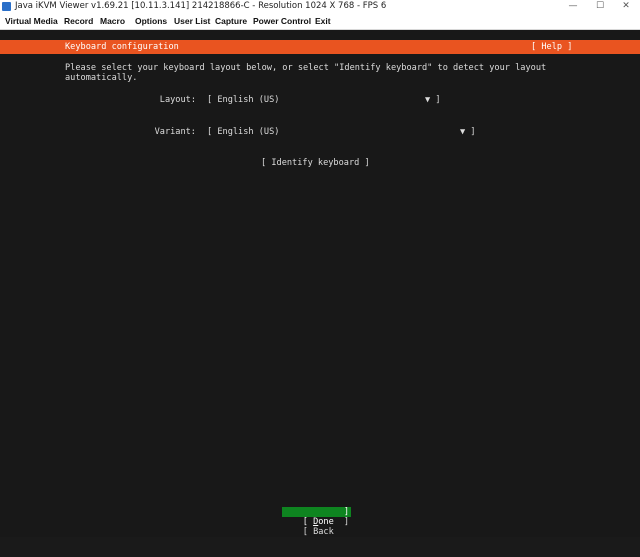  Describe the element at coordinates (315, 163) in the screenshot. I see `identify-keyboard-button: [ Identify keyboard ]` at that location.